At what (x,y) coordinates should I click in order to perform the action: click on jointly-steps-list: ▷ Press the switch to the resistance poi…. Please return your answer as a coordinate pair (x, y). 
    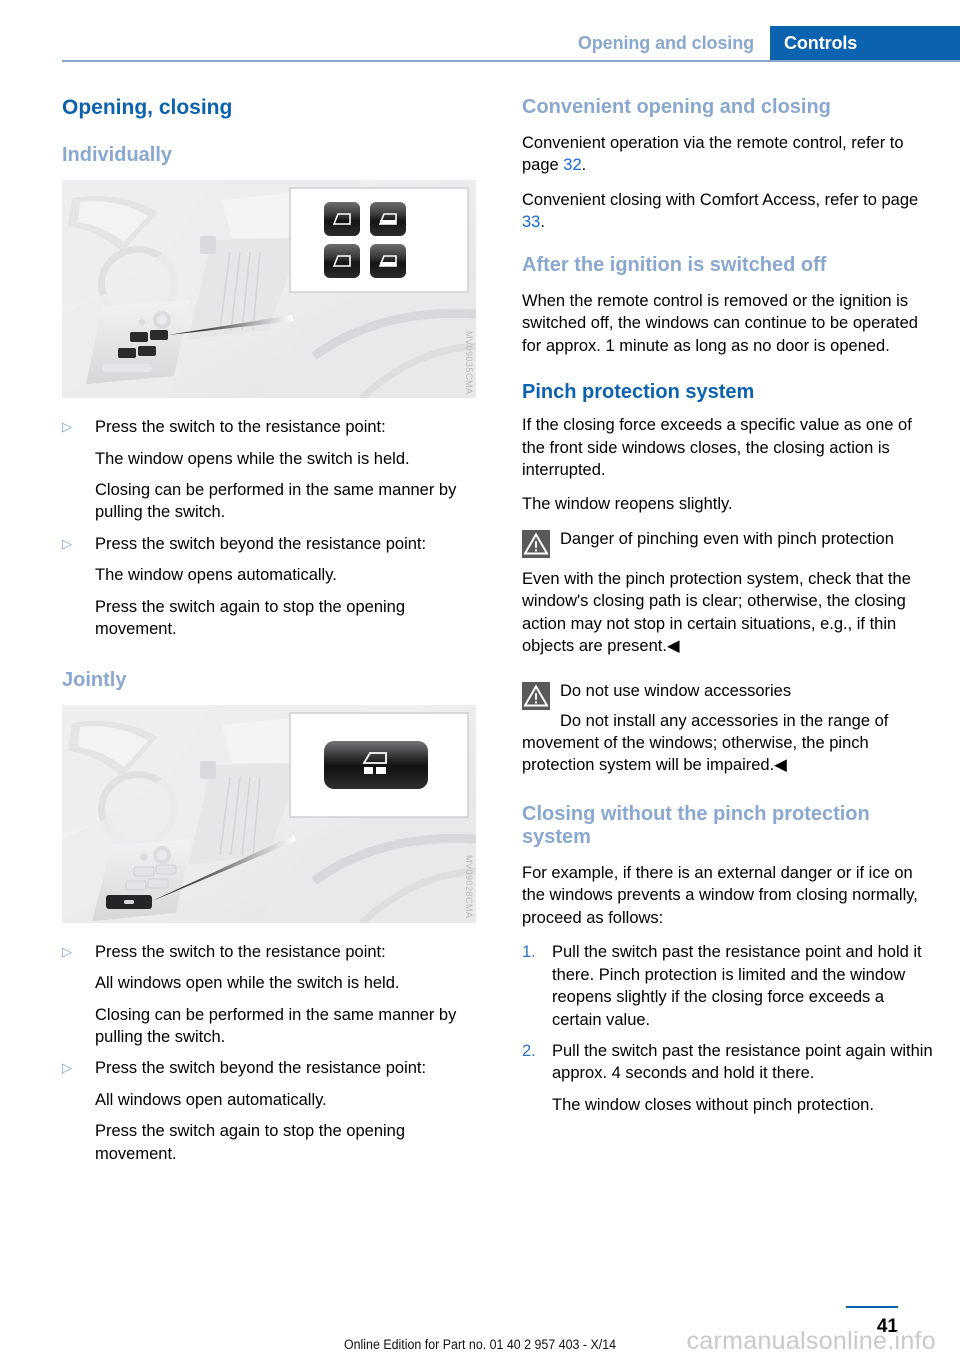
    Looking at the image, I should click on (269, 1053).